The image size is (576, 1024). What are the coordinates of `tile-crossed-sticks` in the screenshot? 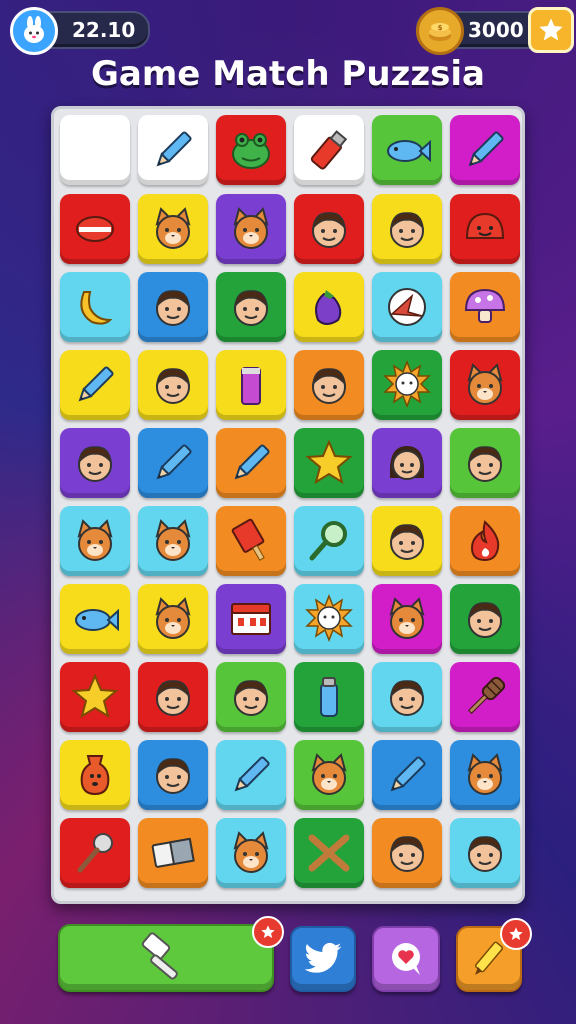 It's located at (329, 853).